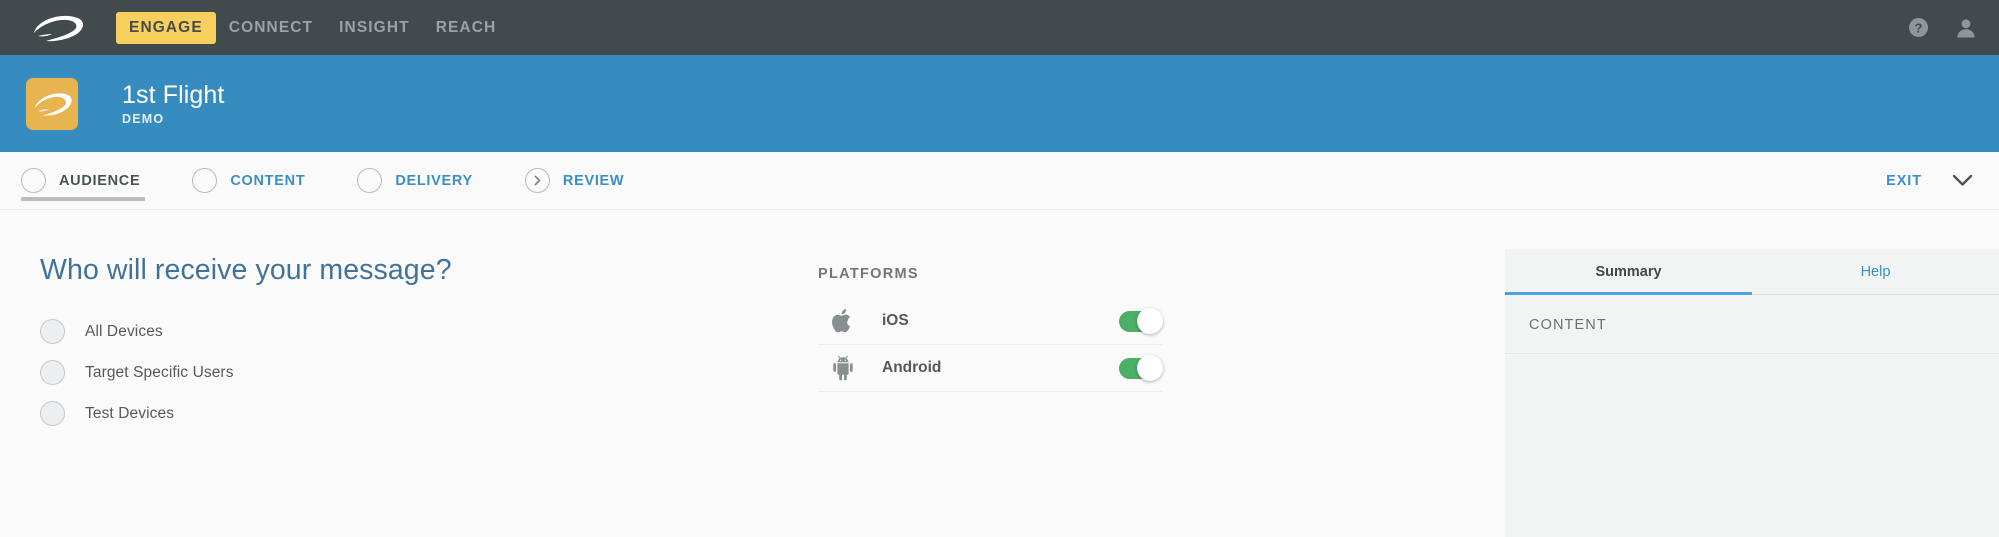 The image size is (1999, 537). I want to click on sidebar-tabs: Summary Help, so click(1752, 272).